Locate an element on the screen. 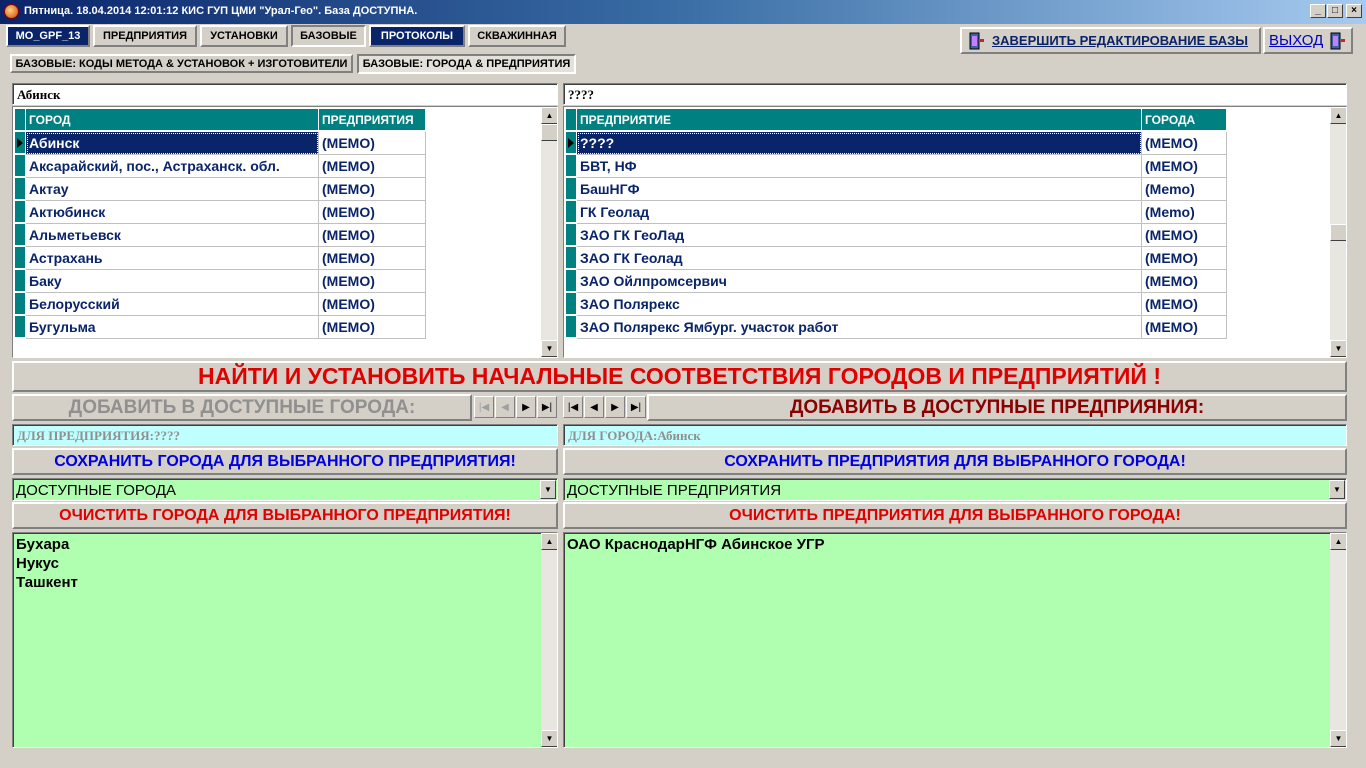 This screenshot has height=768, width=1366. table-cell-name: ГК Геолад is located at coordinates (859, 212).